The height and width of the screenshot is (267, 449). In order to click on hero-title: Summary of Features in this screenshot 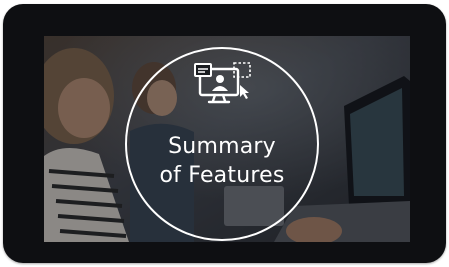, I will do `click(222, 161)`.